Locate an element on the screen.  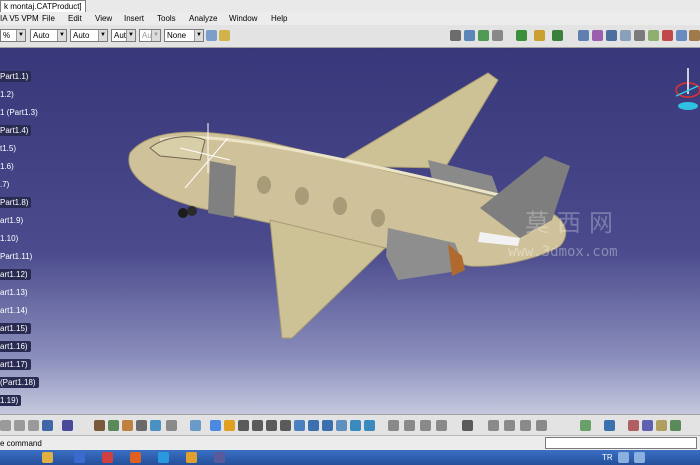
sketch-icon is located at coordinates (195, 425).